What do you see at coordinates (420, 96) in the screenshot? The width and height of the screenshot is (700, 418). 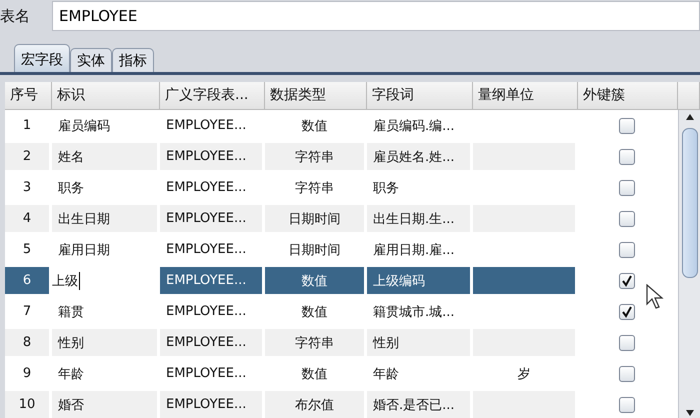 I see `column-header: 字段词` at bounding box center [420, 96].